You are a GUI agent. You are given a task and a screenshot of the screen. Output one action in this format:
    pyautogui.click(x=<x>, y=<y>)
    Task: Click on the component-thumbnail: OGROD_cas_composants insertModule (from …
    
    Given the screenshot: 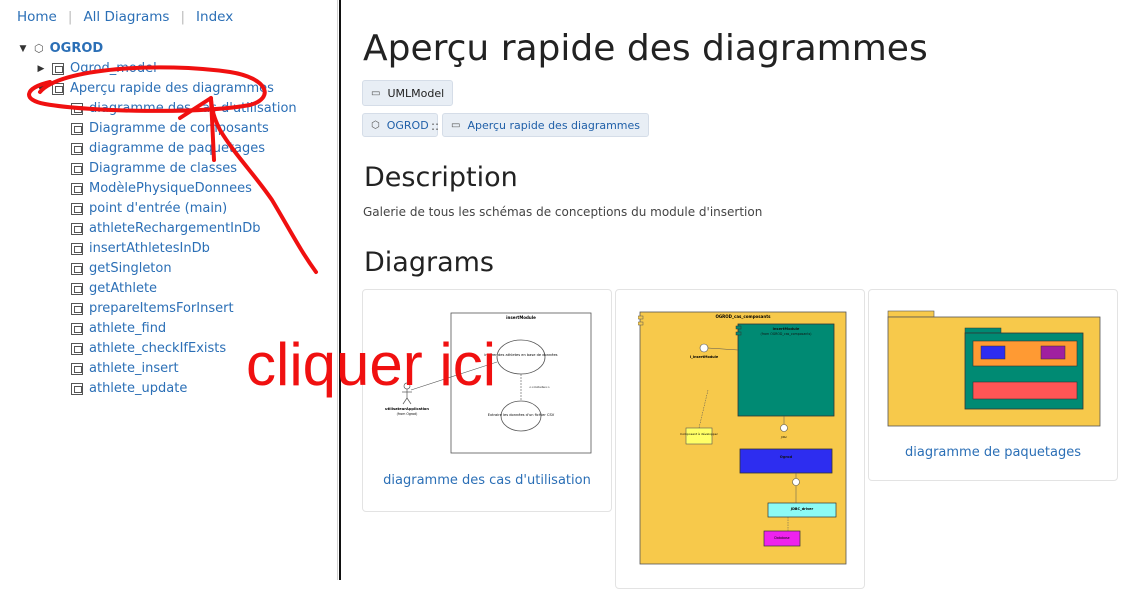 What is the action you would take?
    pyautogui.click(x=744, y=439)
    